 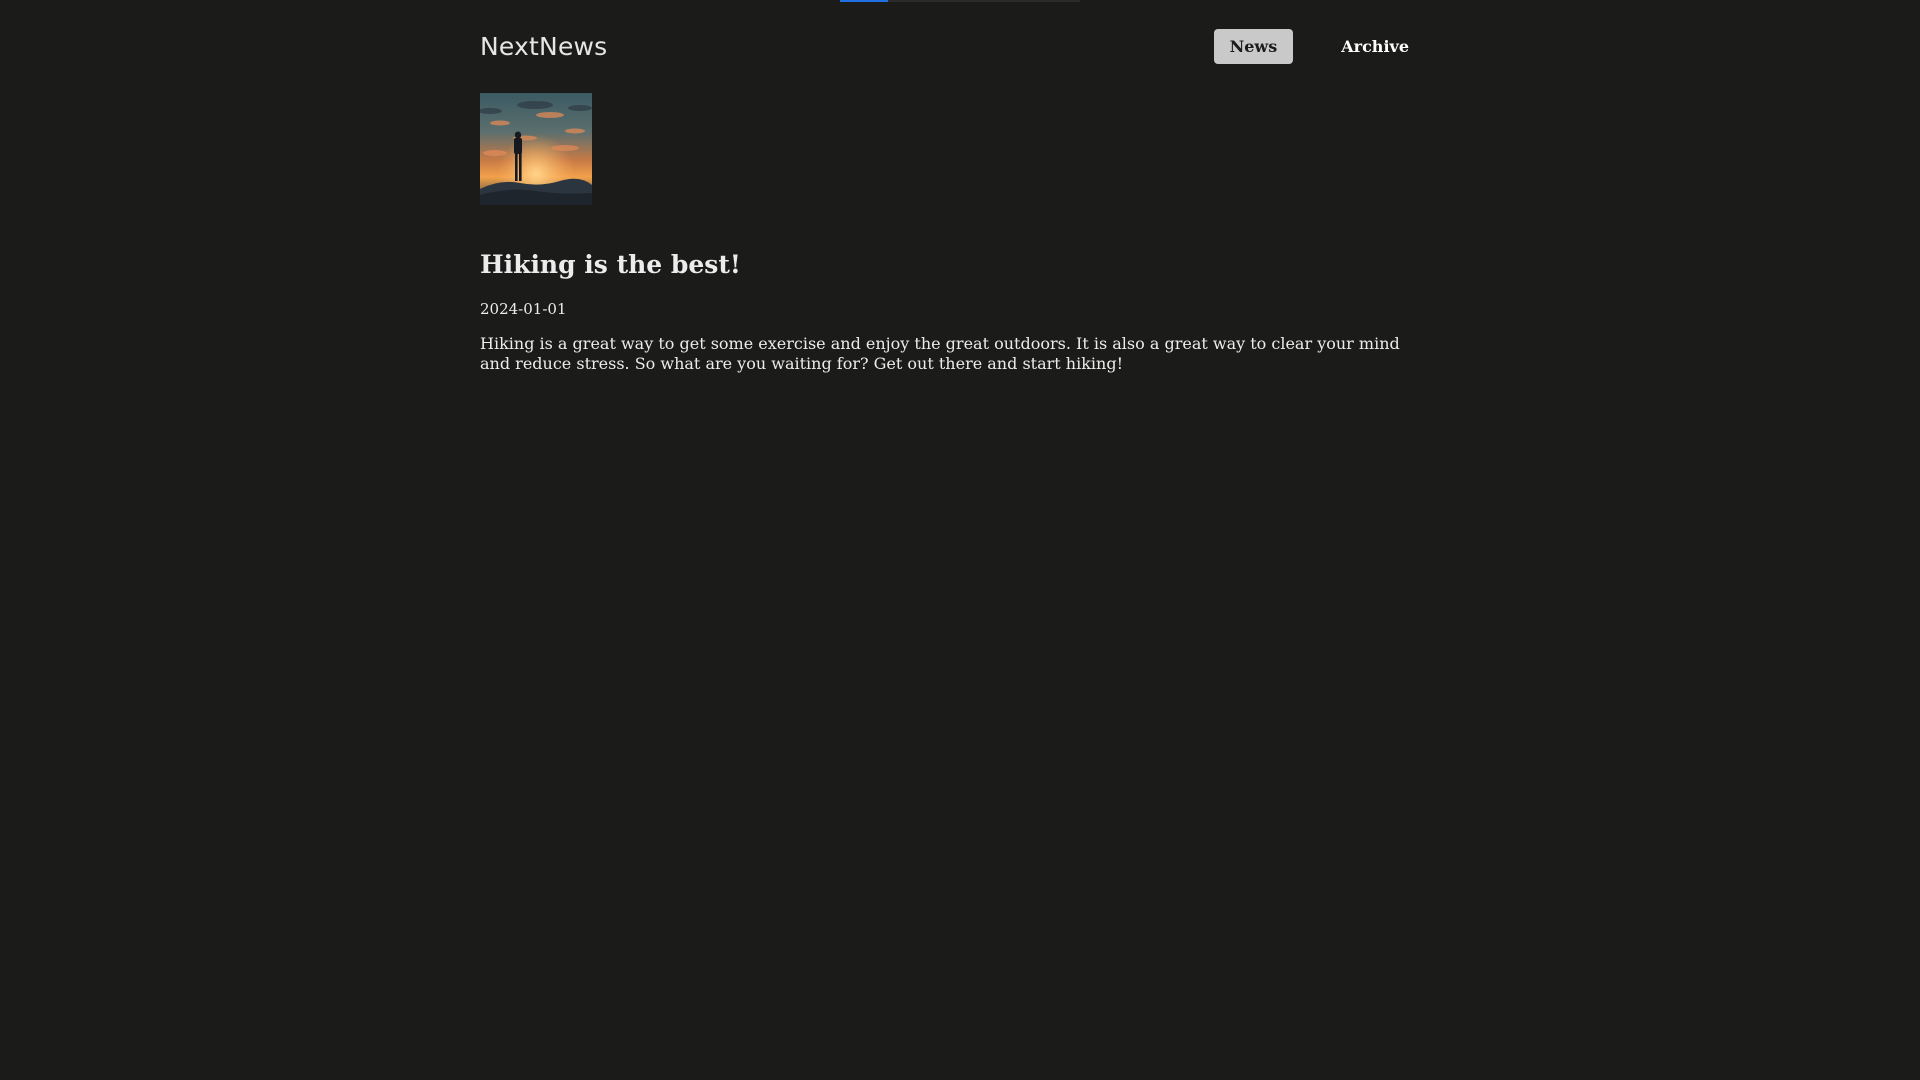 I want to click on nav-item-archive: Archive, so click(x=1375, y=46).